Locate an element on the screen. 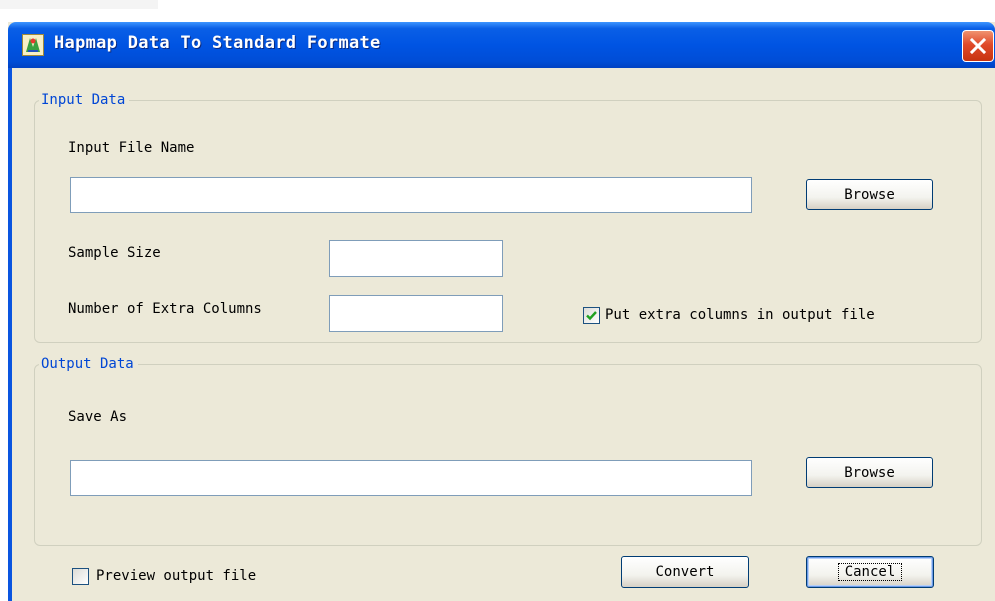  put-extra-columns-checkbox is located at coordinates (591, 315).